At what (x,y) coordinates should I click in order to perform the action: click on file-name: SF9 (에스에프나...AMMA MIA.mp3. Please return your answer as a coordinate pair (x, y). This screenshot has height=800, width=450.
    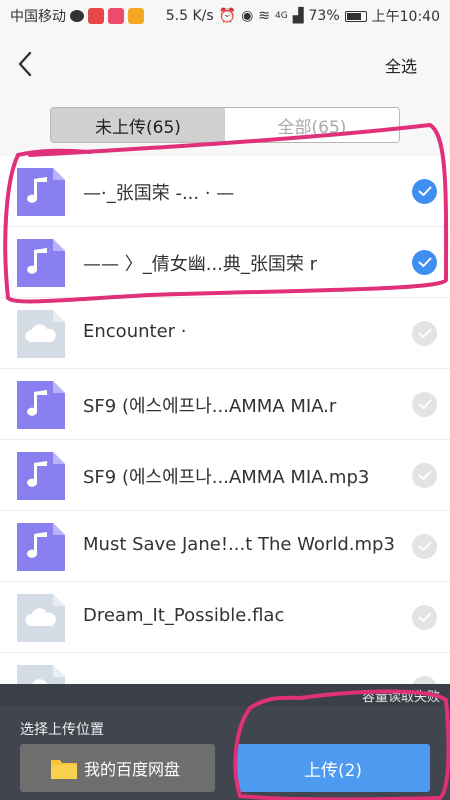
    Looking at the image, I should click on (226, 477).